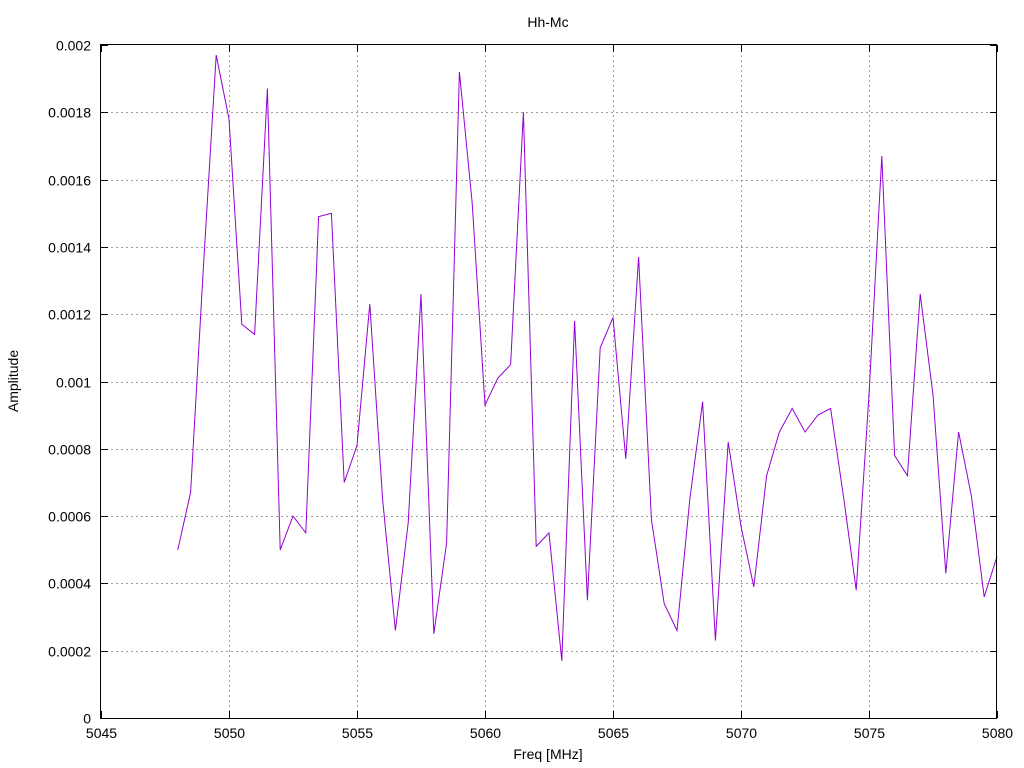 The image size is (1024, 768). What do you see at coordinates (547, 22) in the screenshot?
I see `chart-title: Hh-Mc` at bounding box center [547, 22].